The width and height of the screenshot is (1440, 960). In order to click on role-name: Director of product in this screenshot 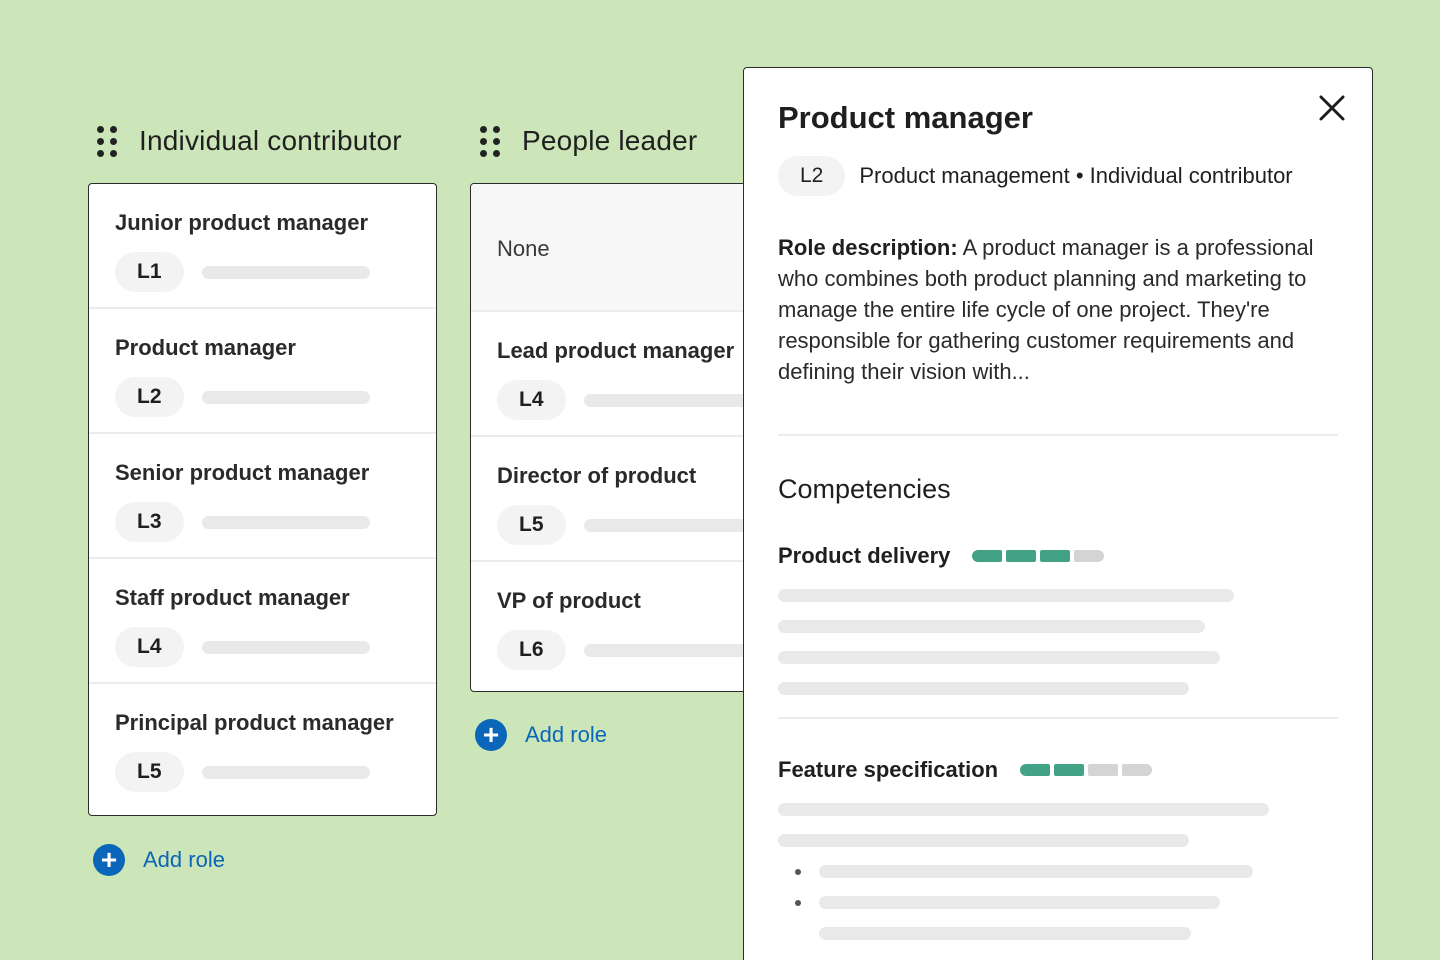, I will do `click(597, 475)`.